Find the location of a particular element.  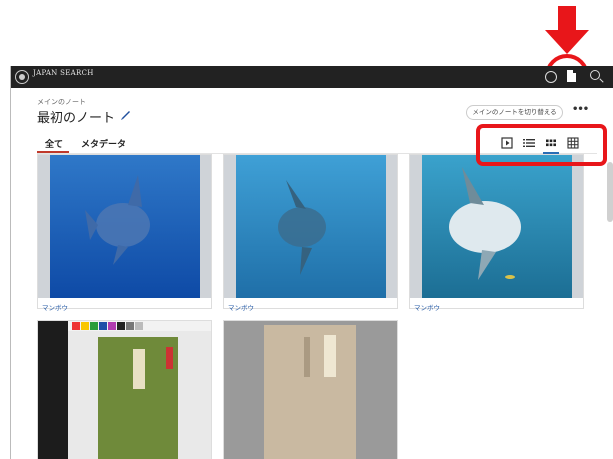

search-icon is located at coordinates (595, 75).